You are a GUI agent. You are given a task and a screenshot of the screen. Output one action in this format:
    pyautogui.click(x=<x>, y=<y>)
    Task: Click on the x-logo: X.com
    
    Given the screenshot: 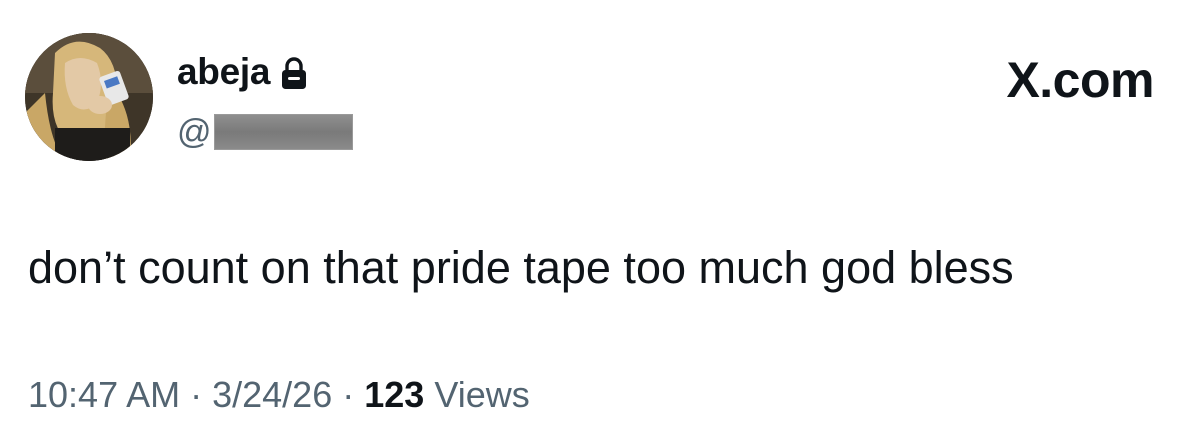 What is the action you would take?
    pyautogui.click(x=1080, y=80)
    